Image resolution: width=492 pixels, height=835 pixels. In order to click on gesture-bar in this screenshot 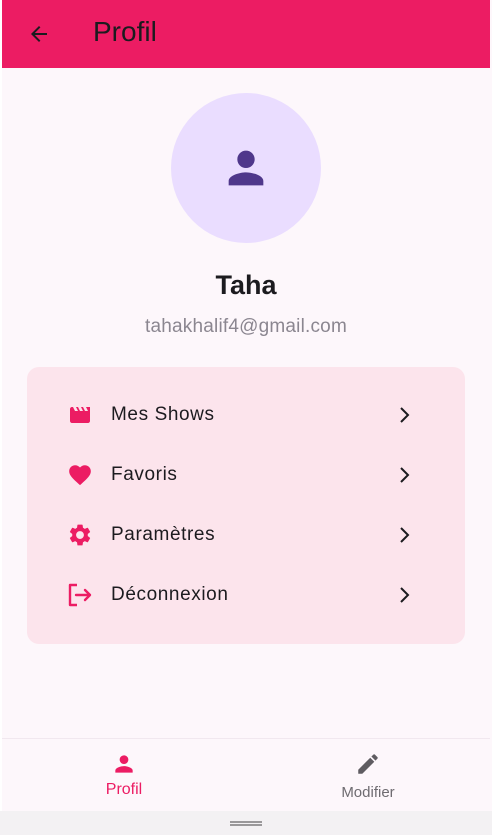, I will do `click(246, 823)`.